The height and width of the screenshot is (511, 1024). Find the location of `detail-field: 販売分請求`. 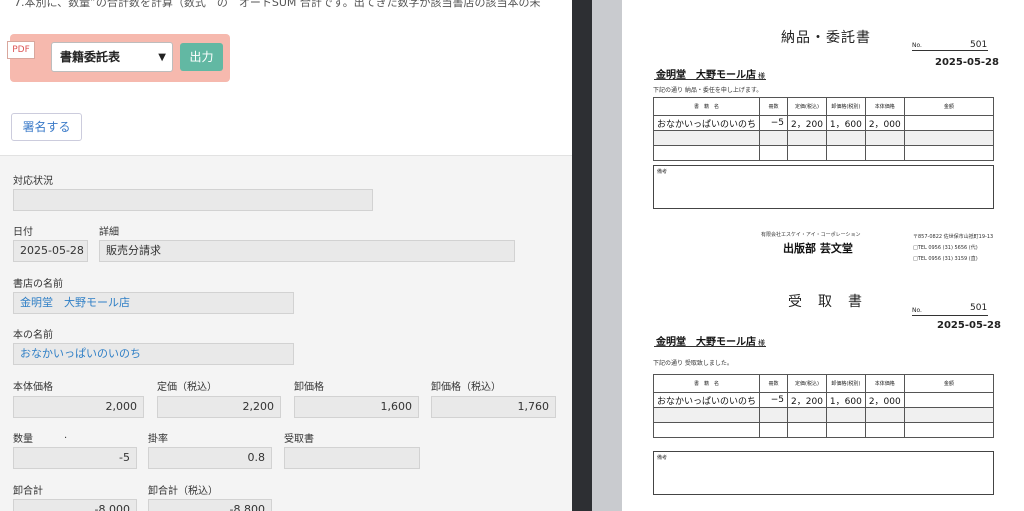

detail-field: 販売分請求 is located at coordinates (307, 251).